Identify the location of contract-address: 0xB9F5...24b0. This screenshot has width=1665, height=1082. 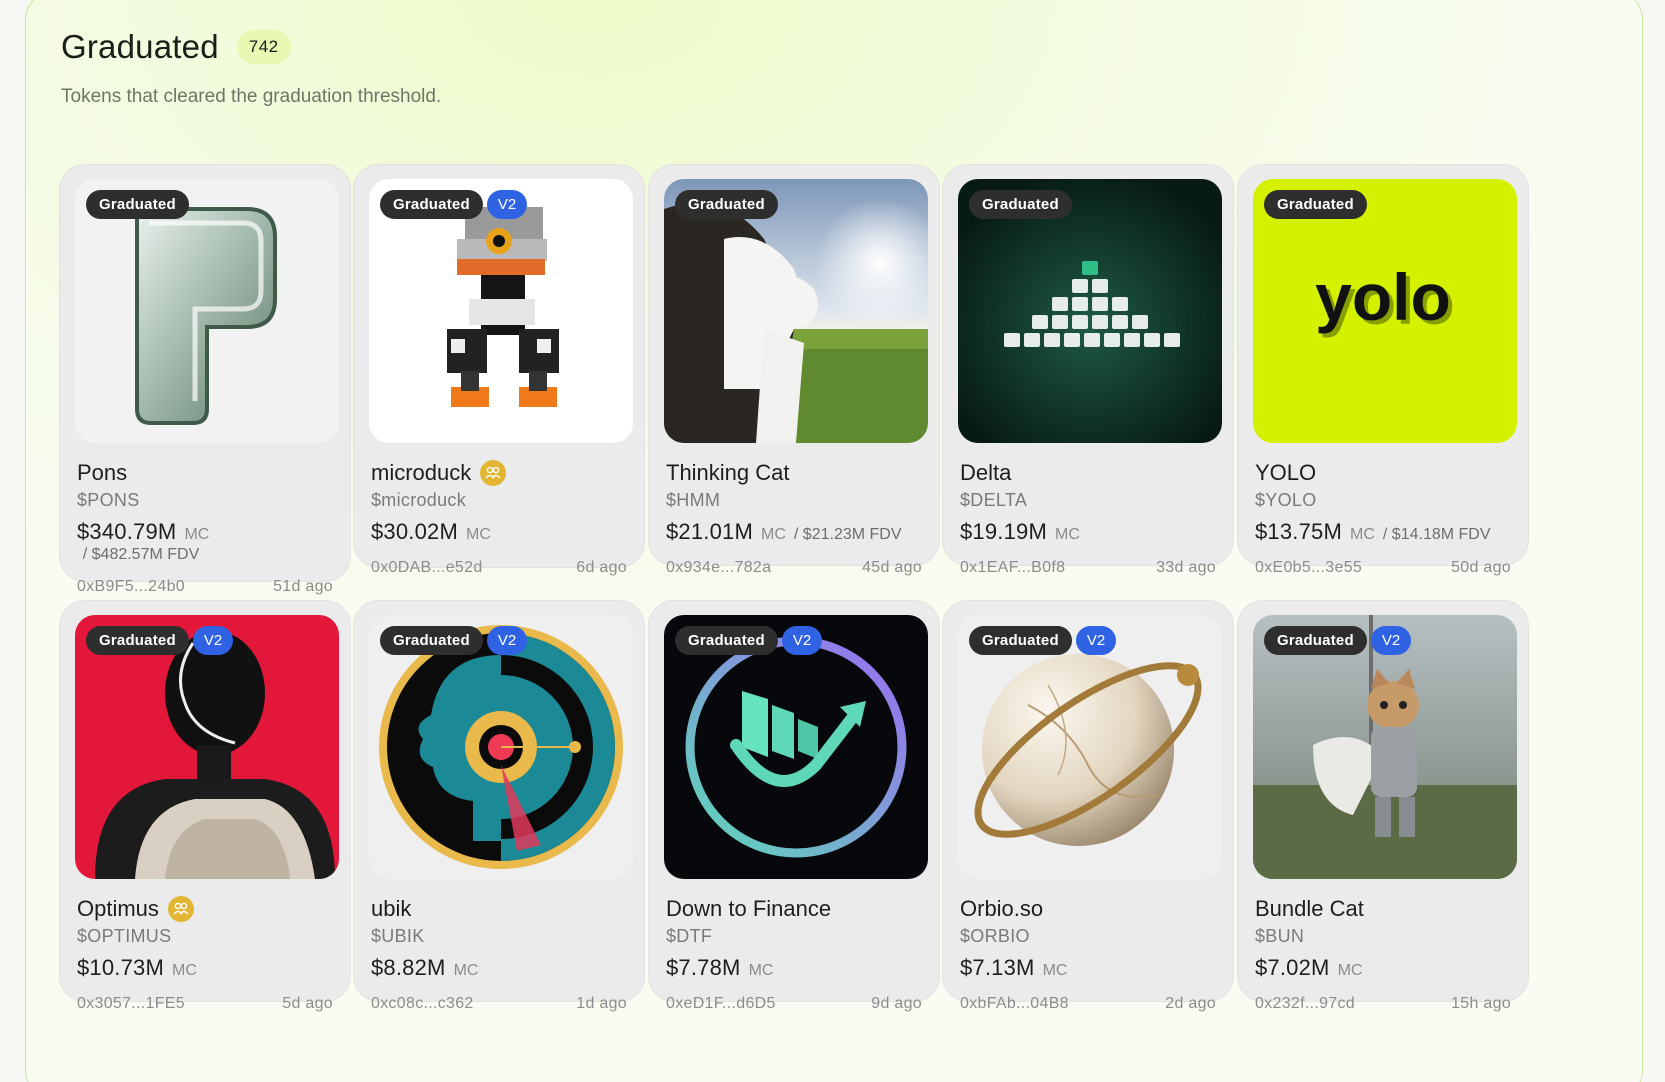
(131, 587).